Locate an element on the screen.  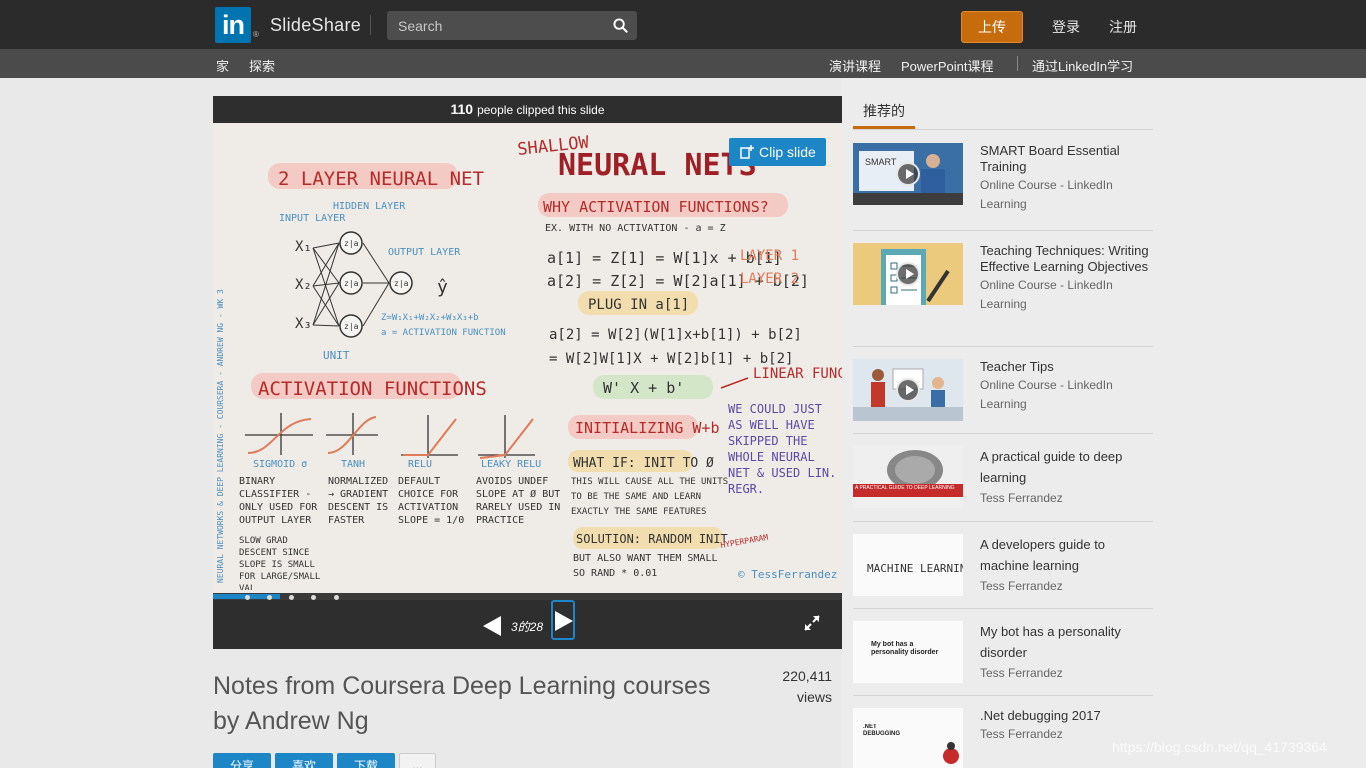
nav-explore: 探索 is located at coordinates (262, 65).